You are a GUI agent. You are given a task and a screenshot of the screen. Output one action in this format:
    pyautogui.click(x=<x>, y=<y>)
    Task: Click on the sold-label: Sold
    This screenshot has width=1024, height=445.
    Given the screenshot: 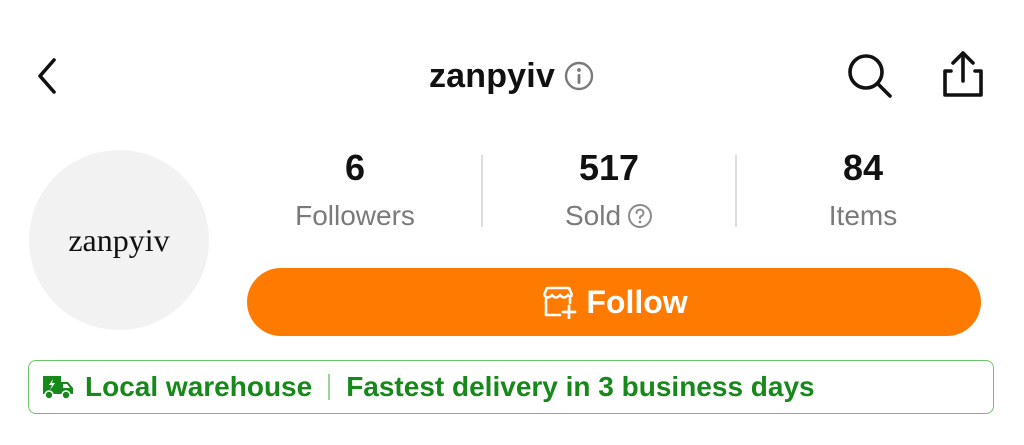 What is the action you would take?
    pyautogui.click(x=593, y=215)
    